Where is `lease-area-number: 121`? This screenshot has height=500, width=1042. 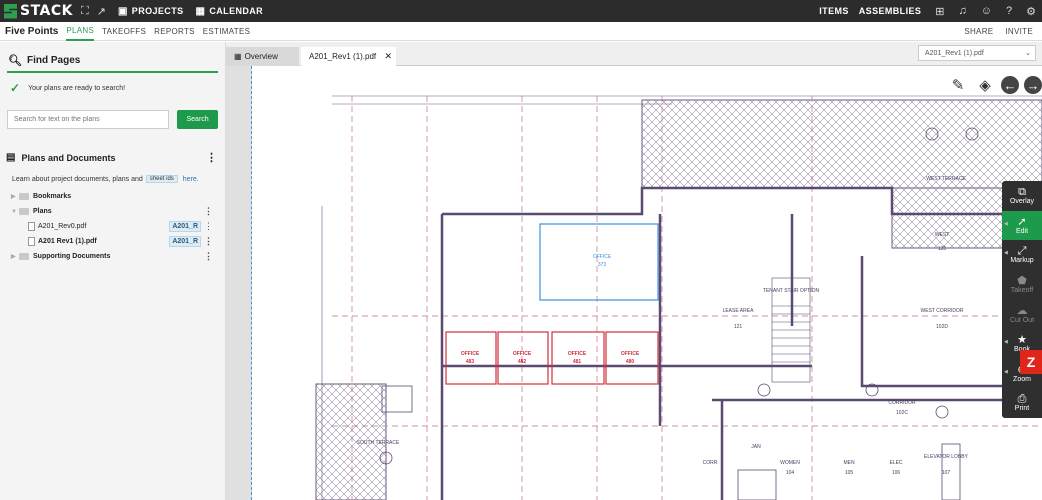 lease-area-number: 121 is located at coordinates (738, 327).